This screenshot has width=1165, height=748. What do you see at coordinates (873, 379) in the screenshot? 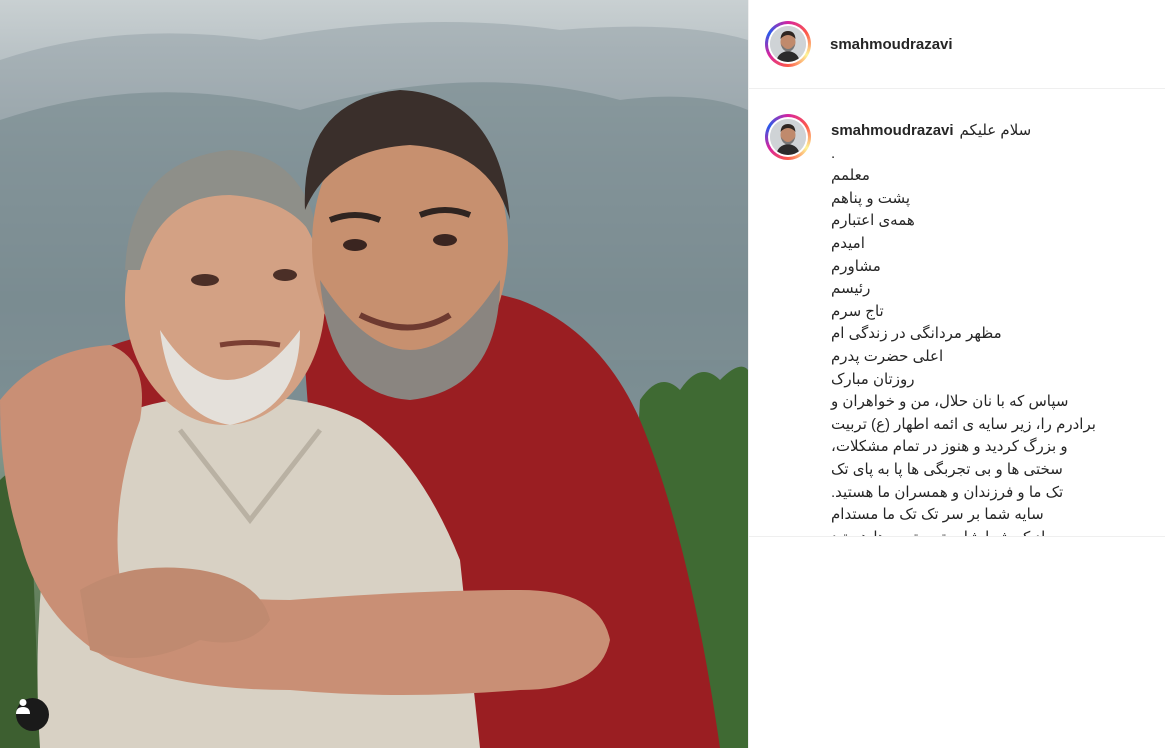
I see `caption-line: روزتان مبارک` at bounding box center [873, 379].